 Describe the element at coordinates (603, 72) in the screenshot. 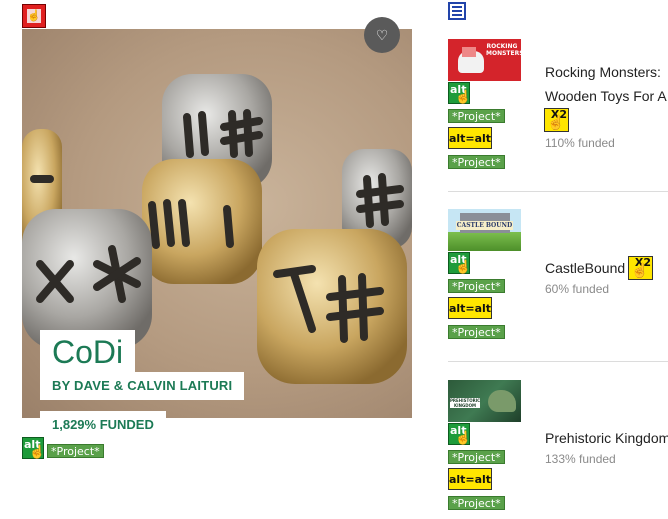

I see `item-title: Rocking Monsters:` at that location.